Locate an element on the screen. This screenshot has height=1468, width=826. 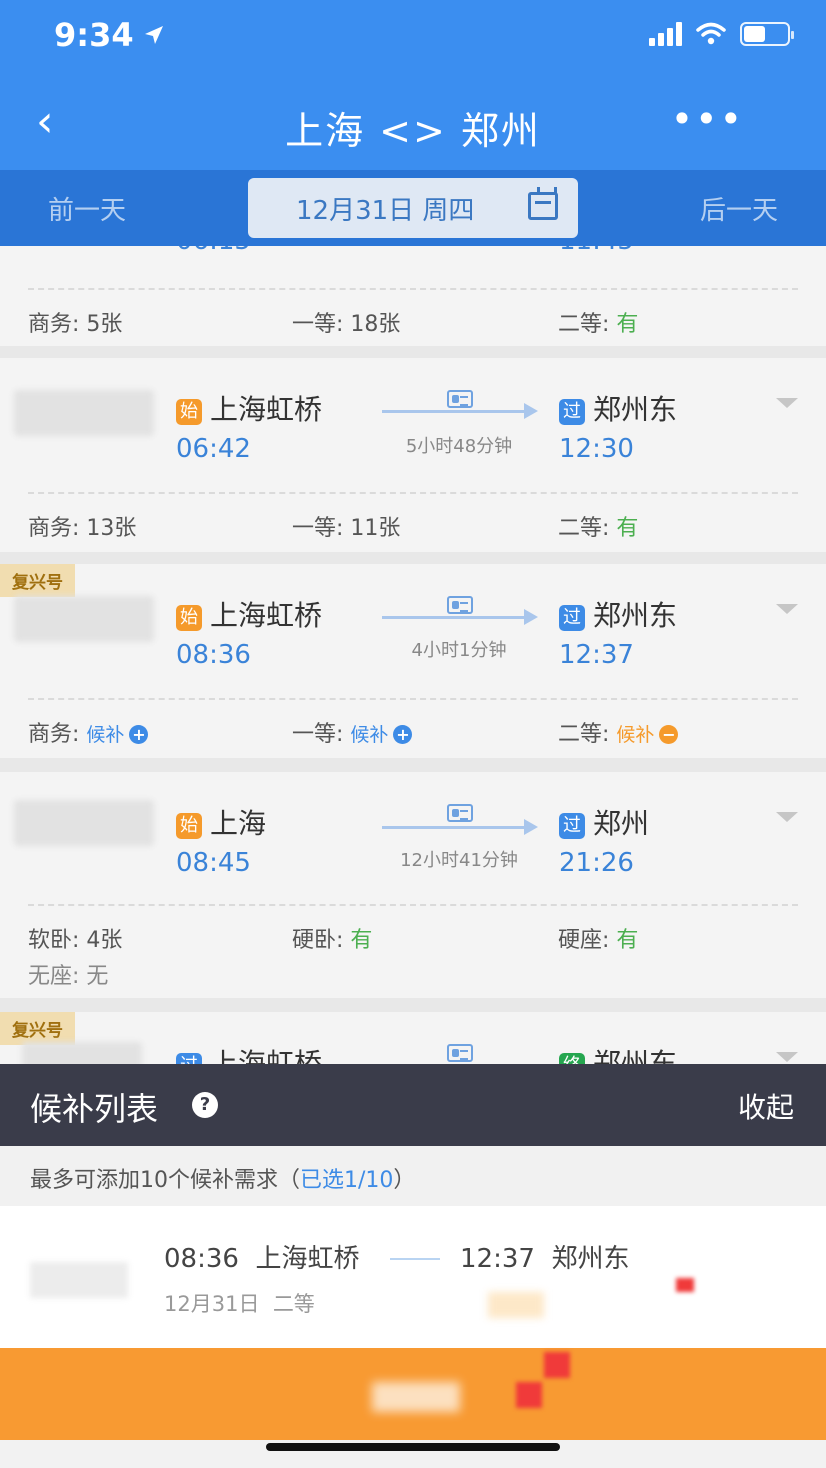
status-time: 9:34 is located at coordinates (110, 35).